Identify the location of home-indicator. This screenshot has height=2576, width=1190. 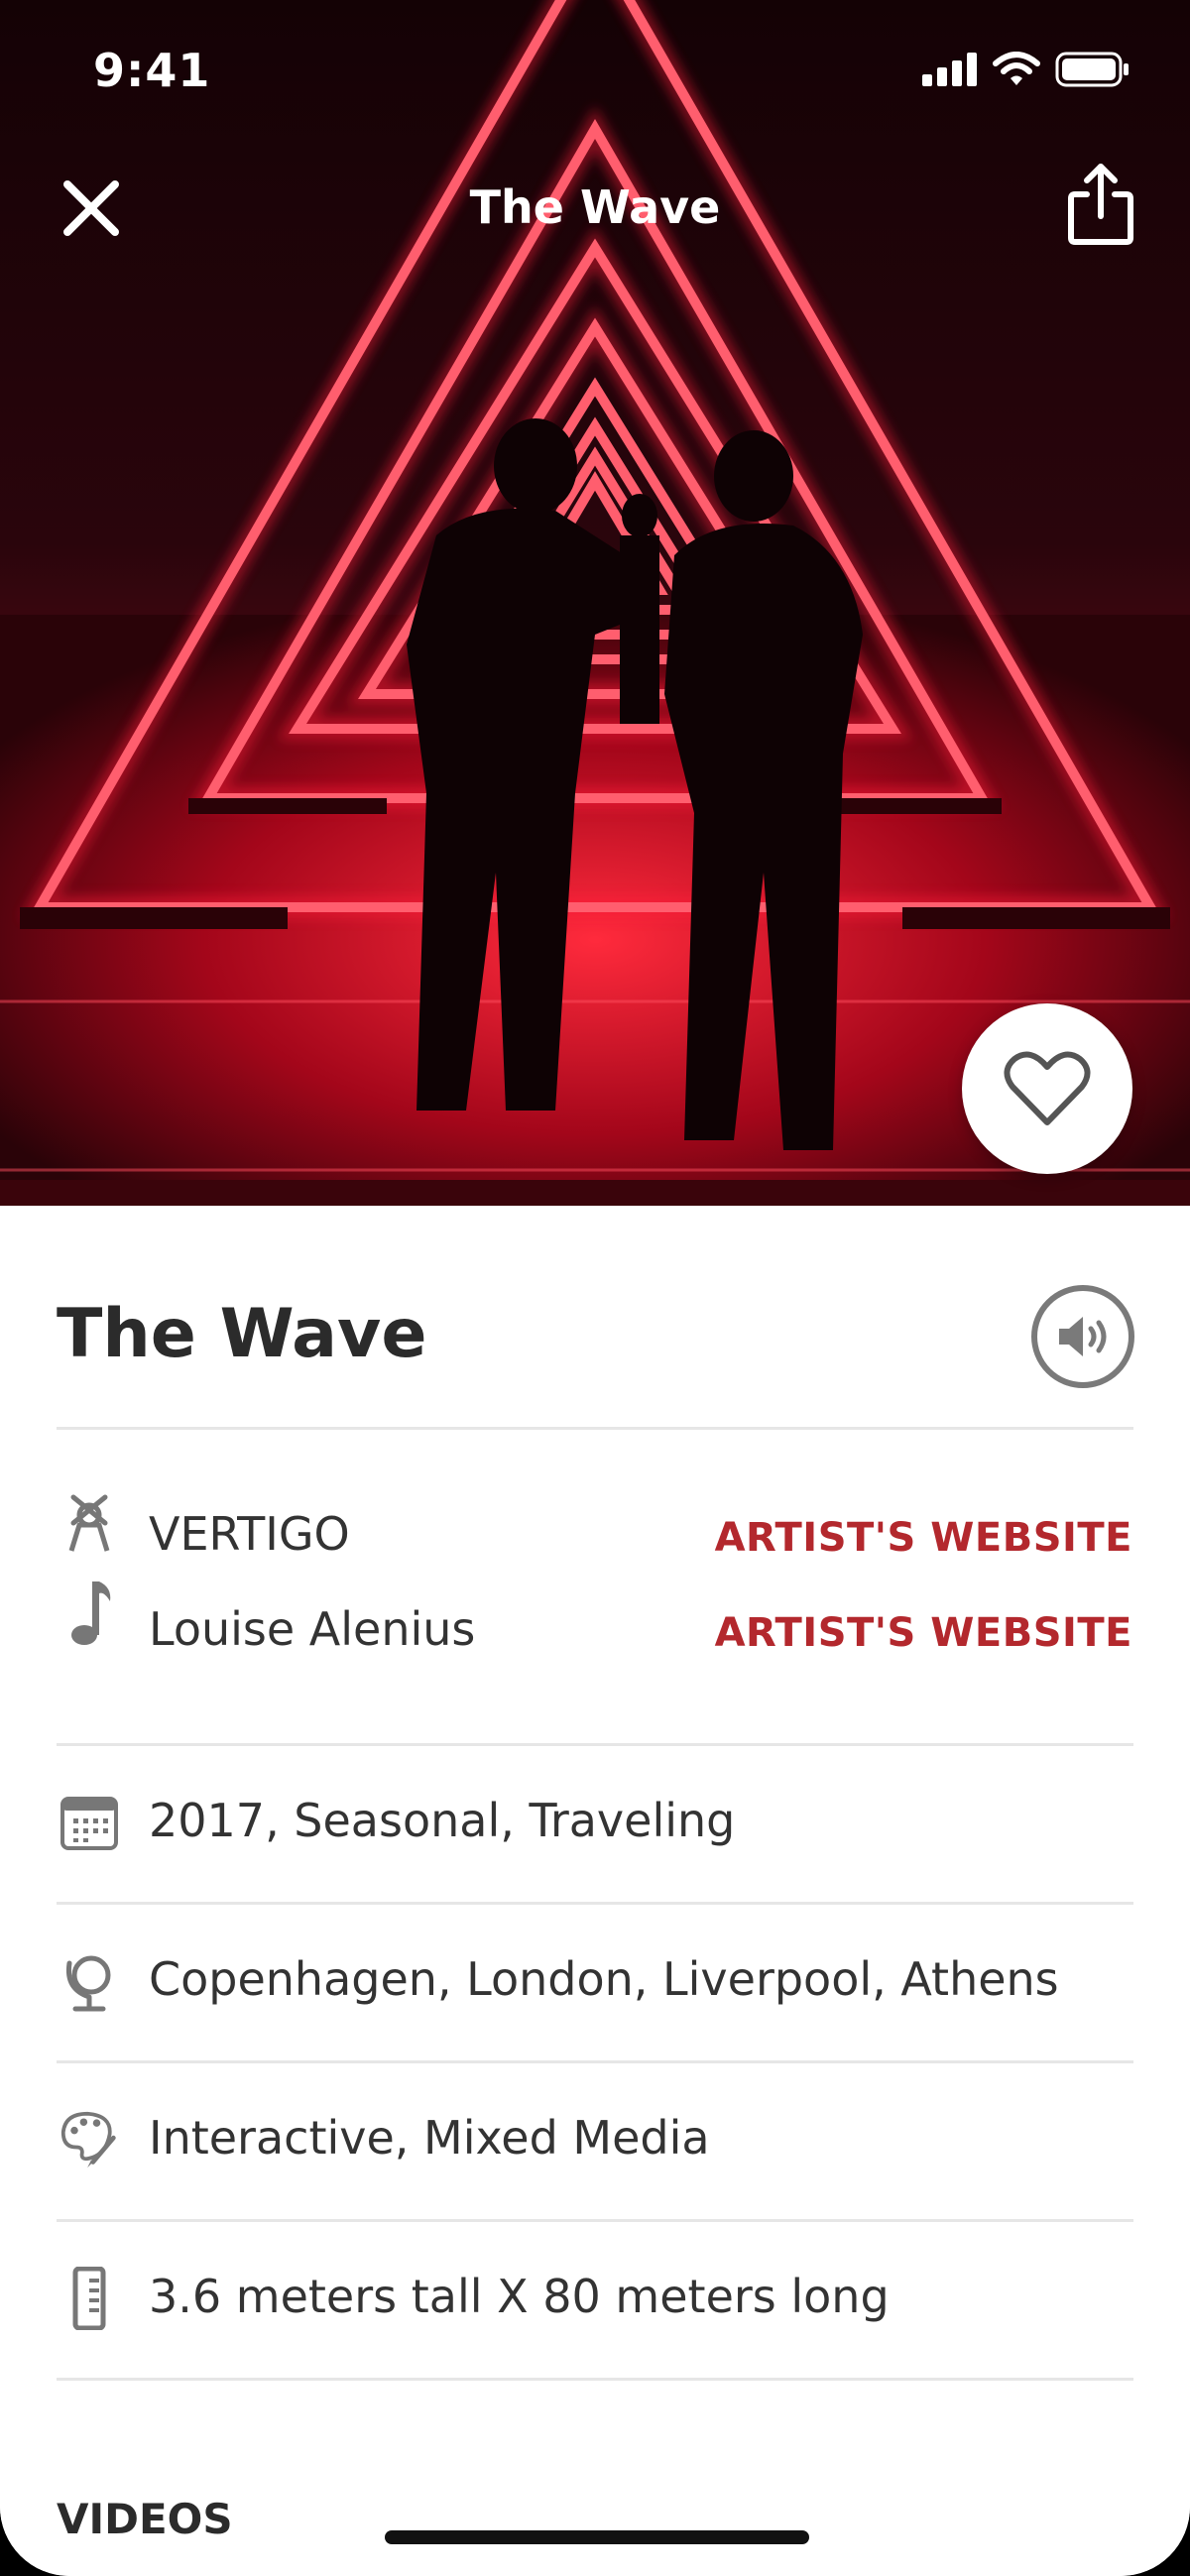
(597, 2537).